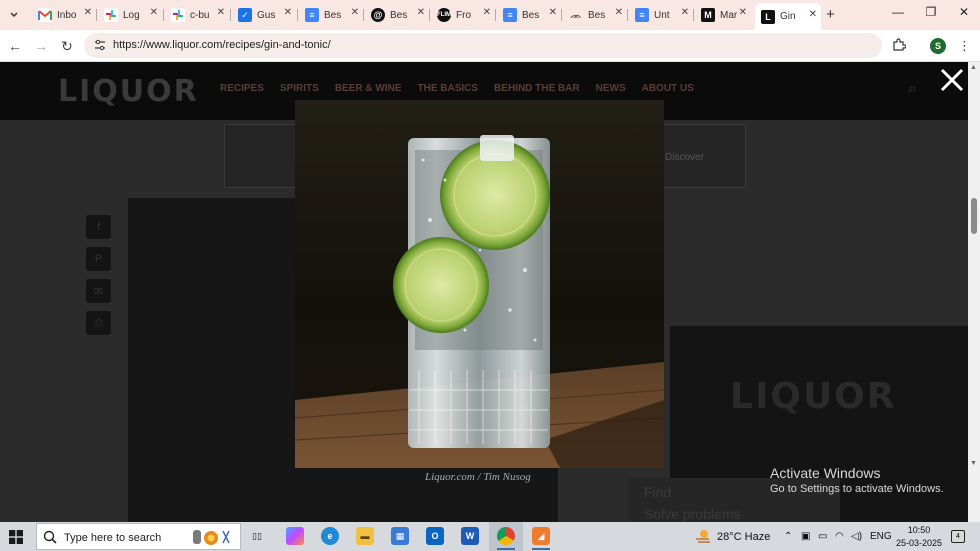  I want to click on edge-icon: e, so click(330, 536).